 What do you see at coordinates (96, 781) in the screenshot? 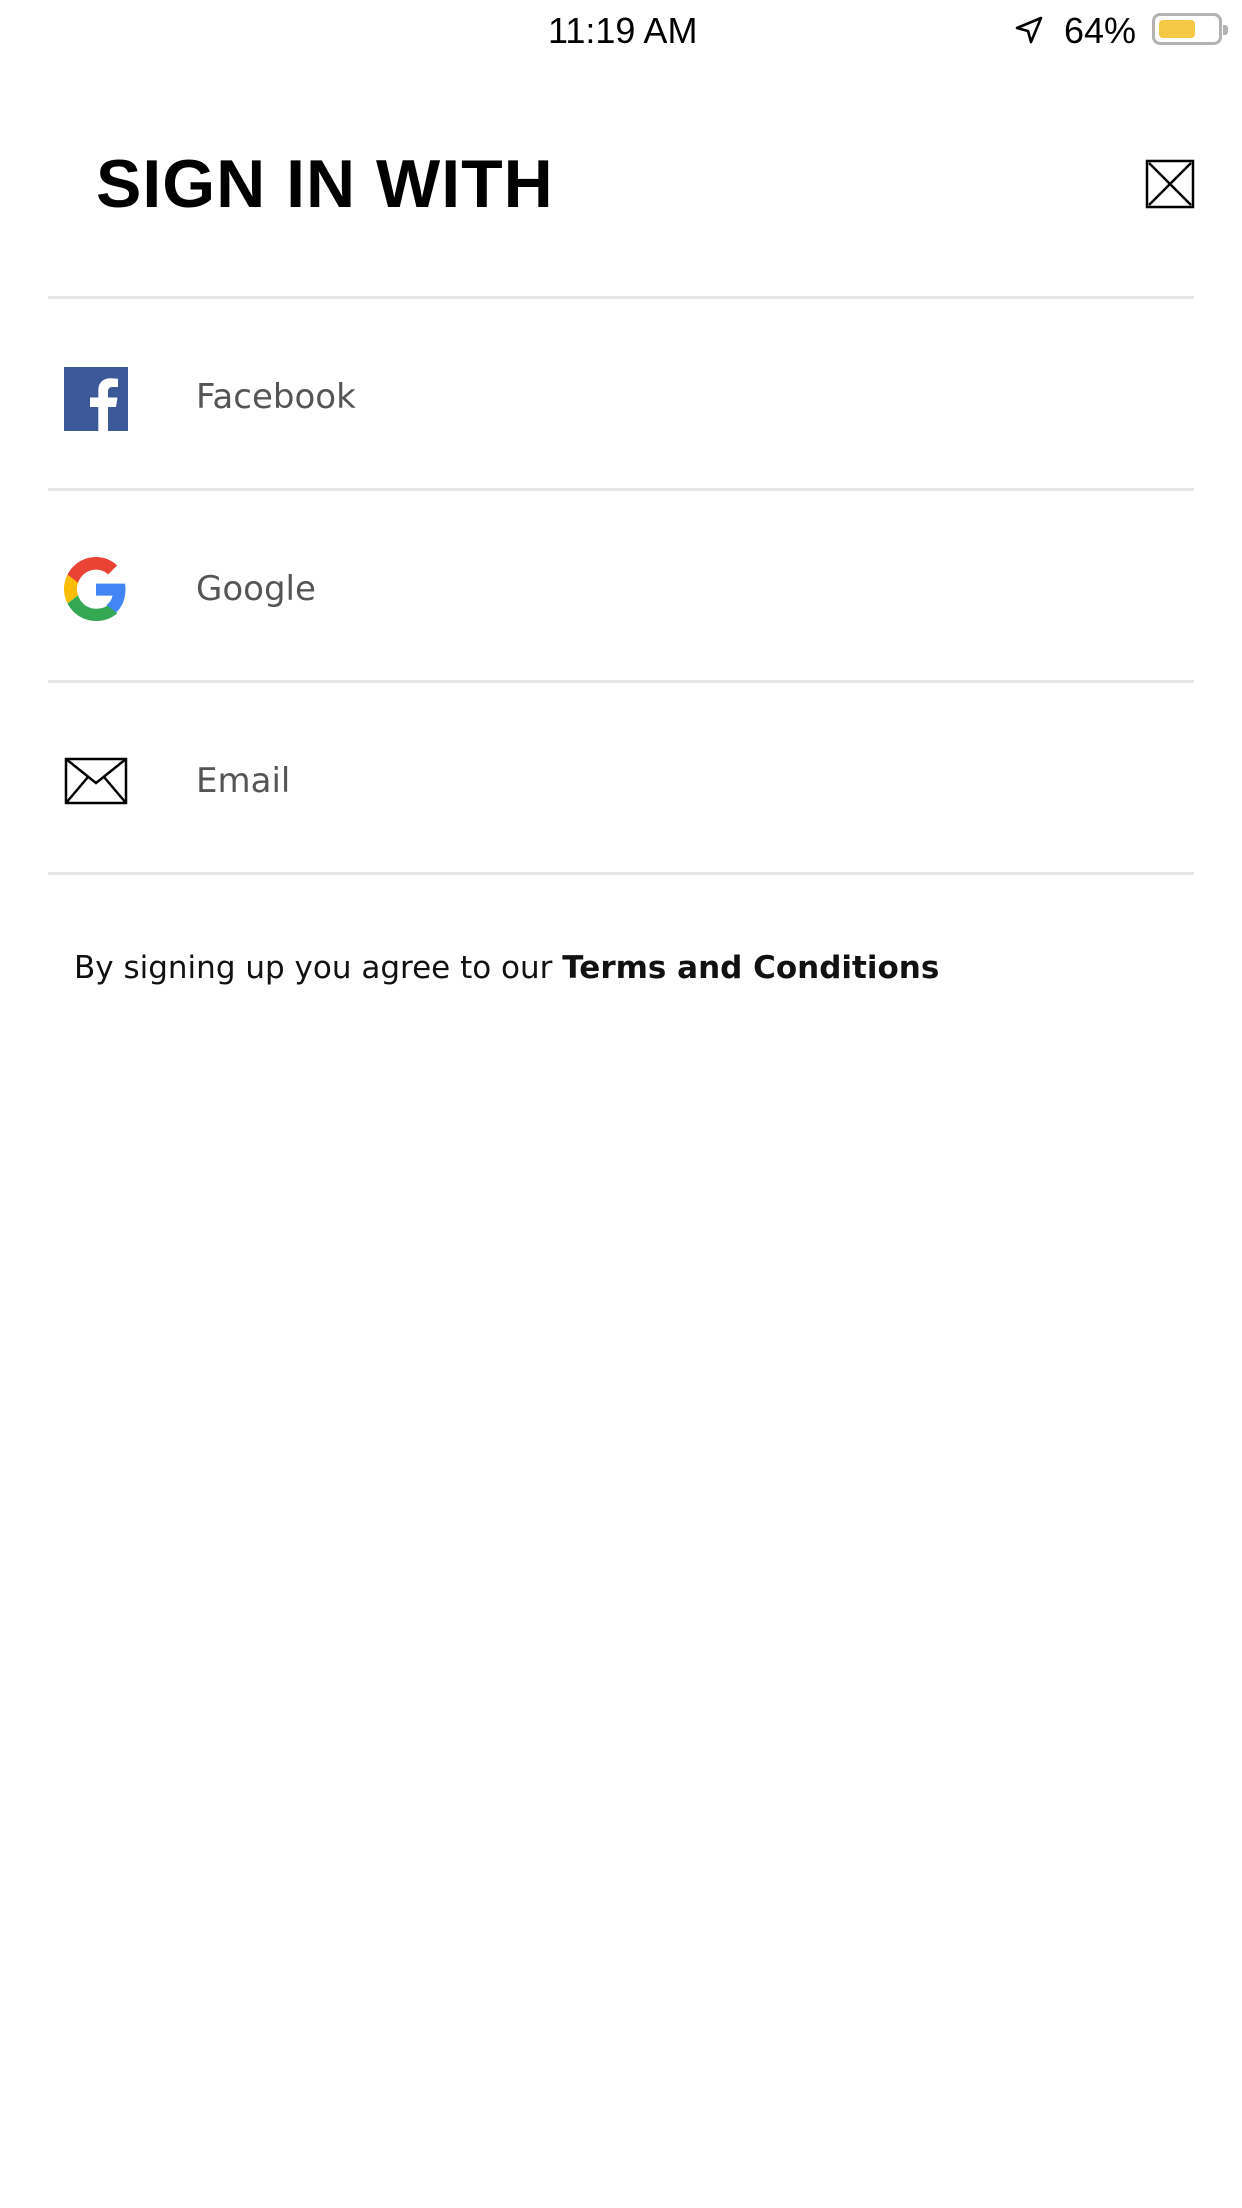
I see `email-icon` at bounding box center [96, 781].